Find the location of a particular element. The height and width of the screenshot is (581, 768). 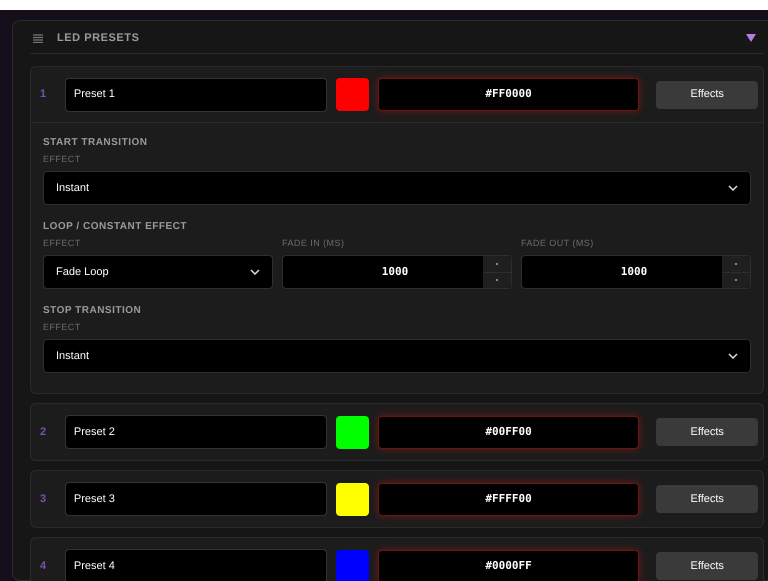

preset-number: 3 is located at coordinates (44, 499).